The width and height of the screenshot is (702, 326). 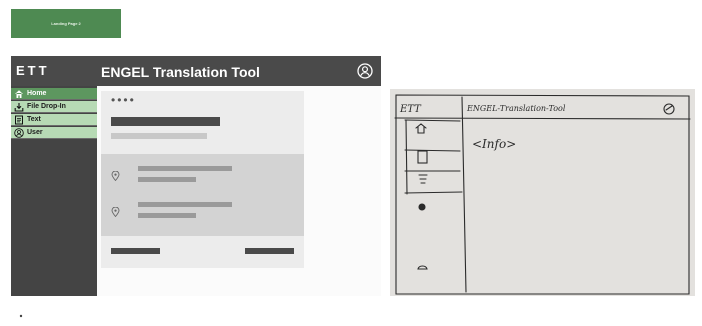 I want to click on page-label-tag: Landing Page 2, so click(x=66, y=23).